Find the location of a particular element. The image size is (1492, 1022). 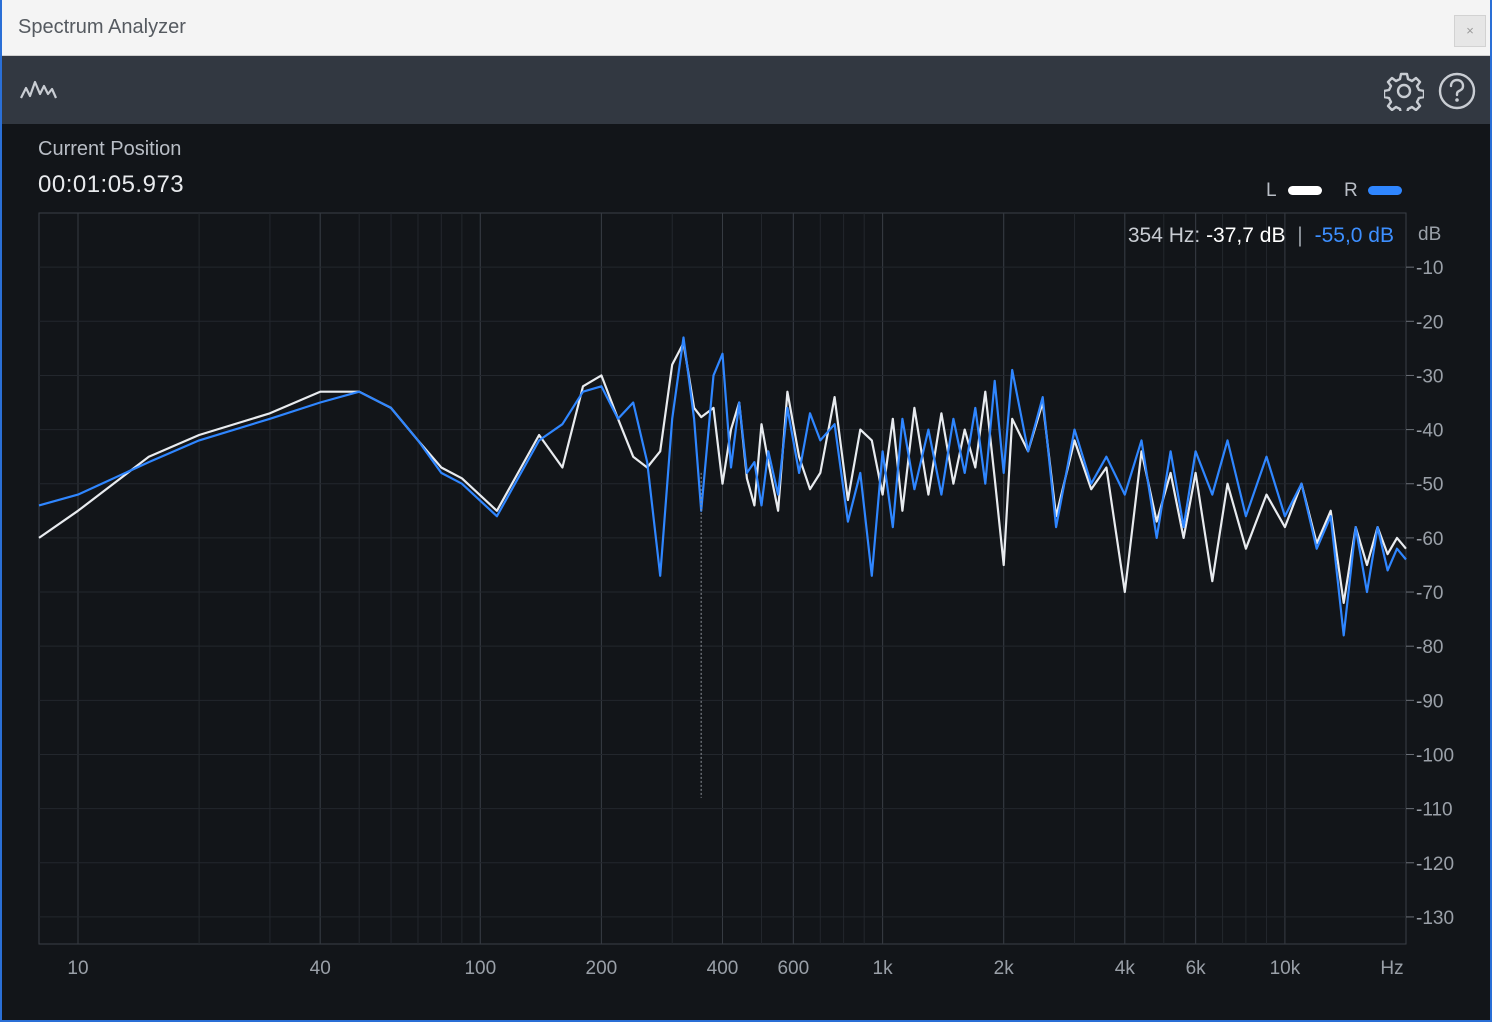

y-axis-unit: dB is located at coordinates (1429, 234).